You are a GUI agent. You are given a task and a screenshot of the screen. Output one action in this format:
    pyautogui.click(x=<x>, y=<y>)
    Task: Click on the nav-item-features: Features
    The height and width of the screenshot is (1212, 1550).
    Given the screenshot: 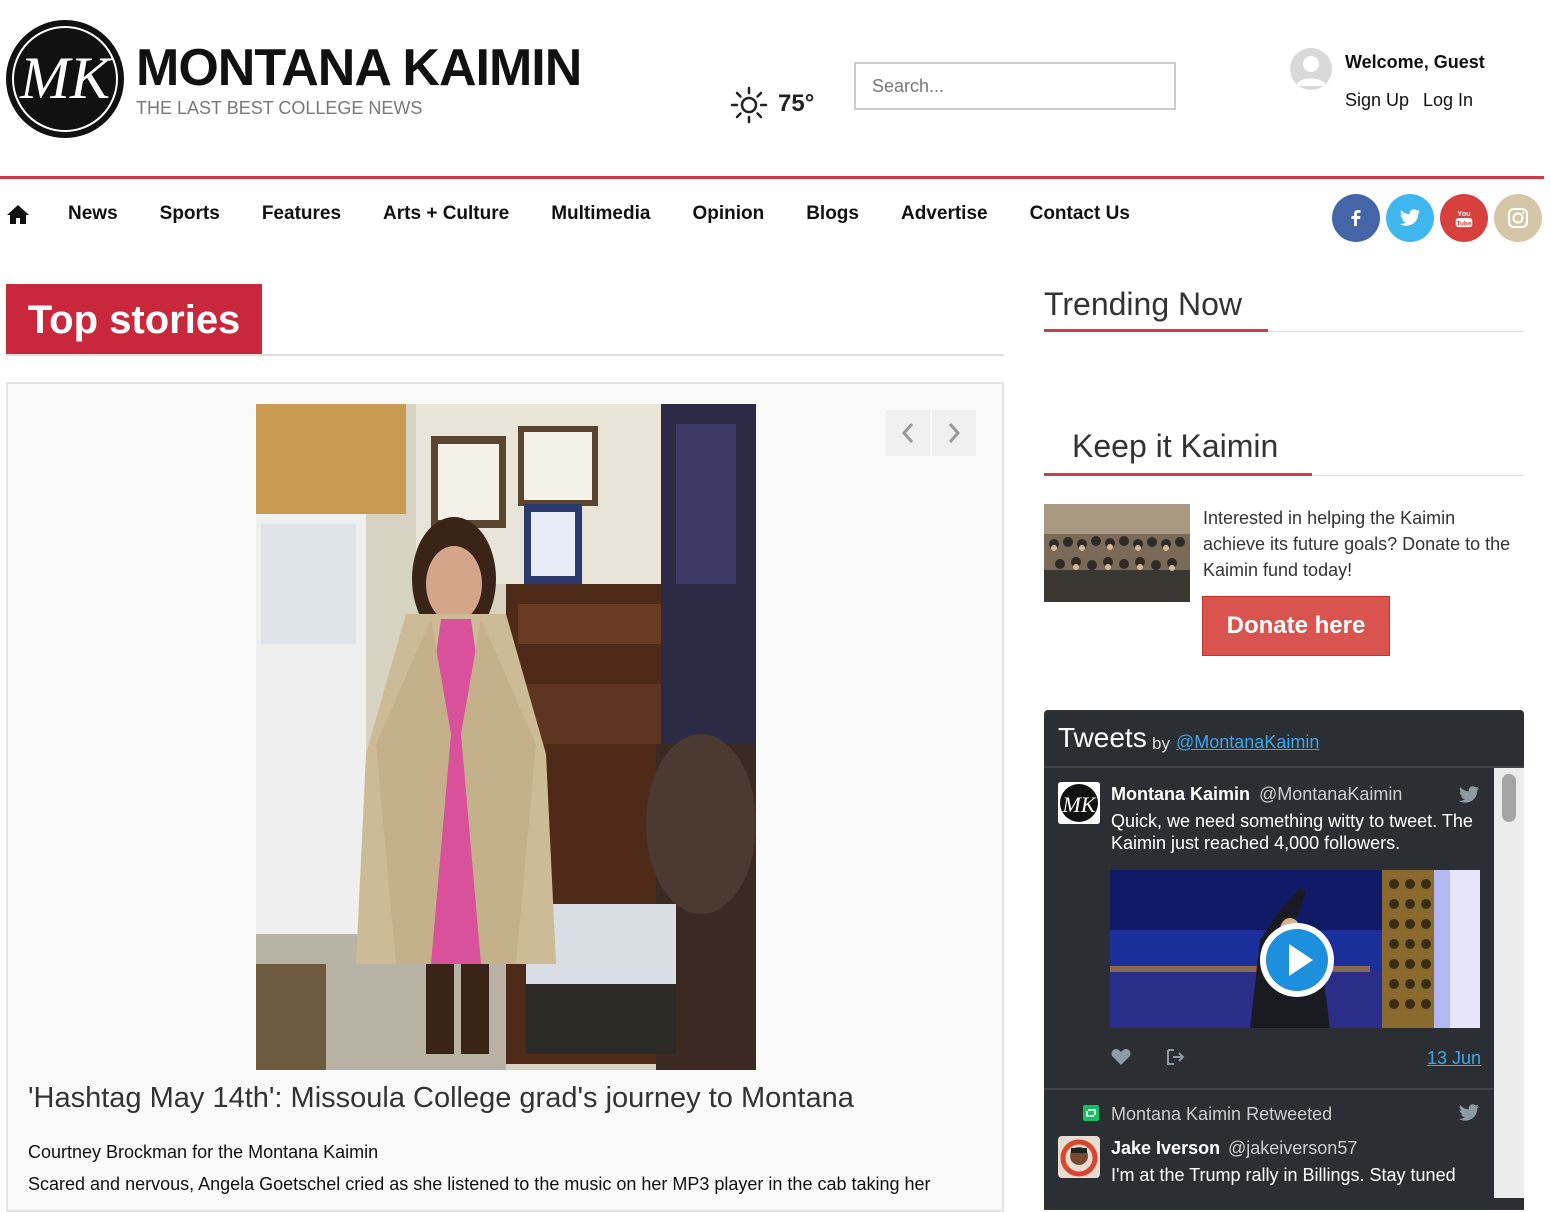 What is the action you would take?
    pyautogui.click(x=301, y=214)
    